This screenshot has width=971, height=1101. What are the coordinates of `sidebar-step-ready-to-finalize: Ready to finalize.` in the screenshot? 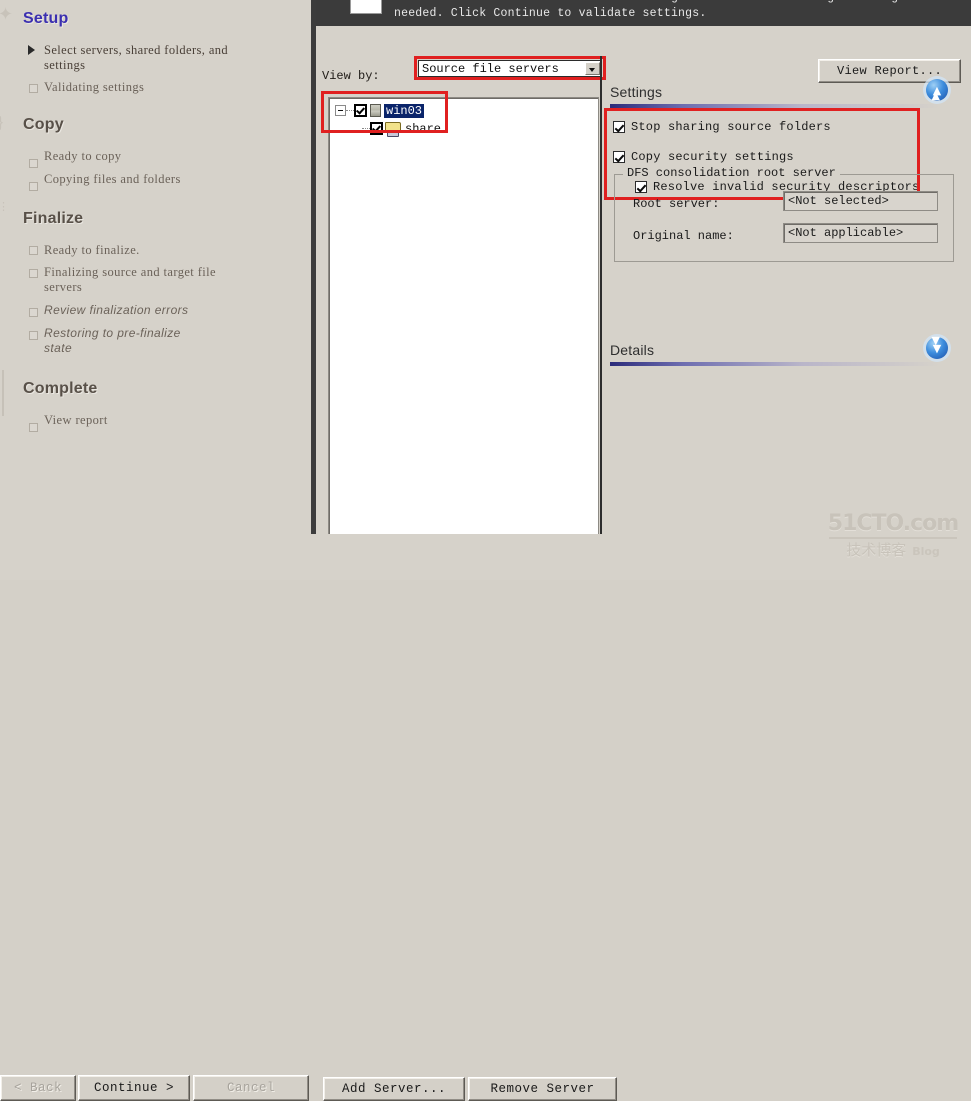 It's located at (92, 250).